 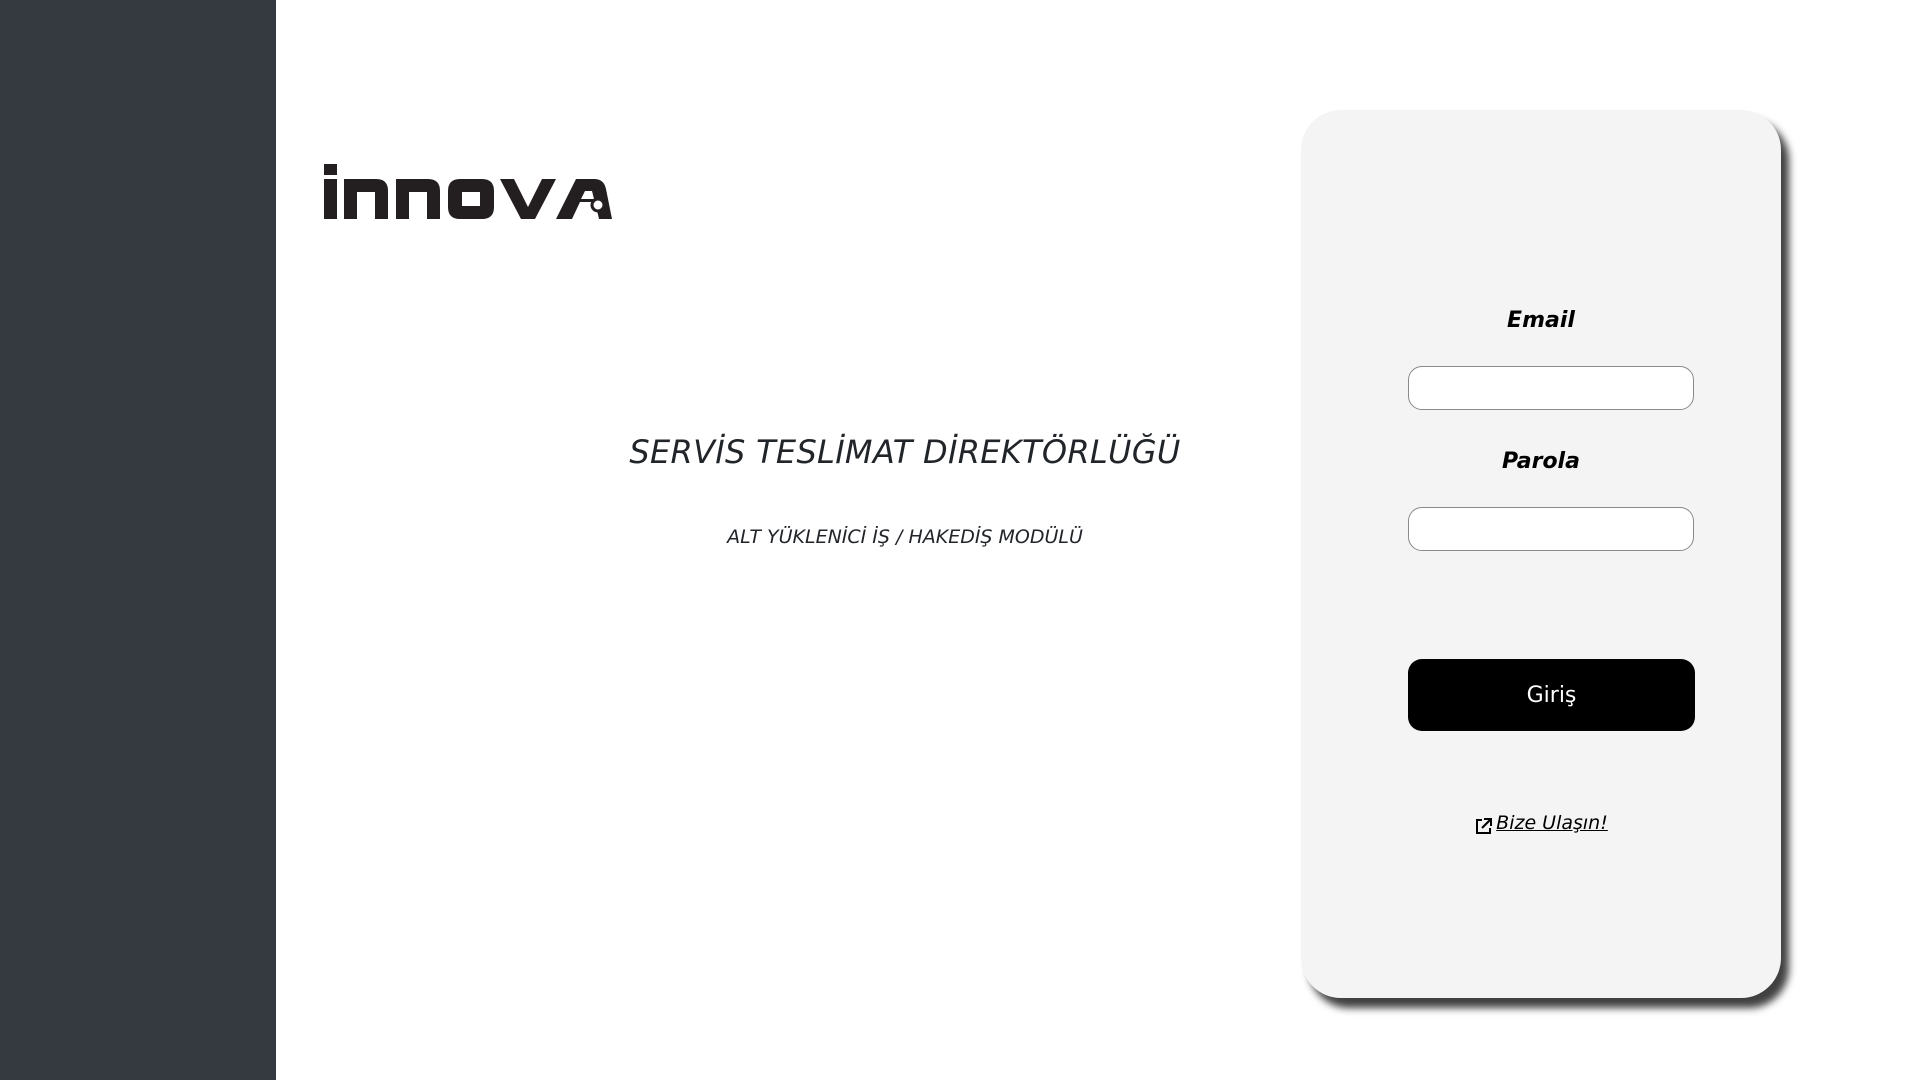 I want to click on innova-logo, so click(x=469, y=193).